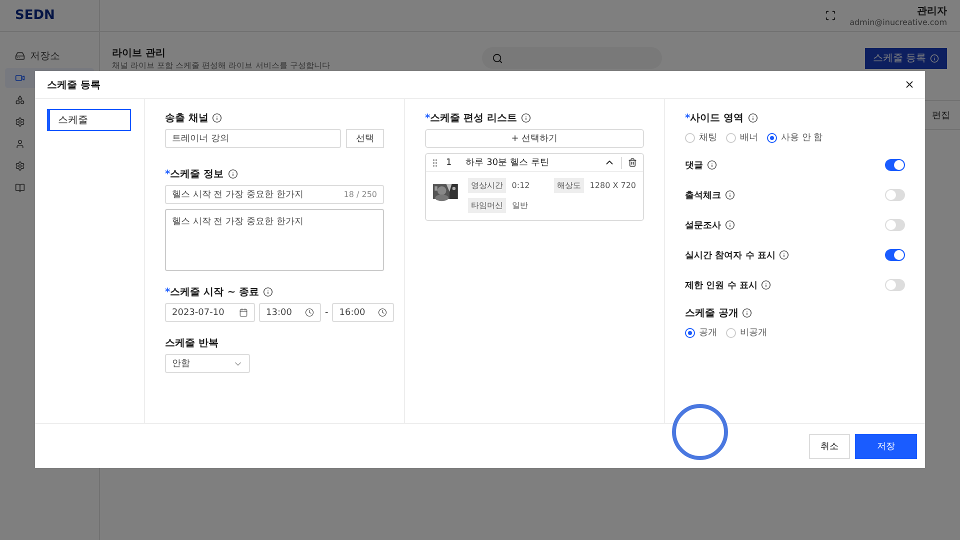  What do you see at coordinates (694, 166) in the screenshot?
I see `toggle-label: 댓글` at bounding box center [694, 166].